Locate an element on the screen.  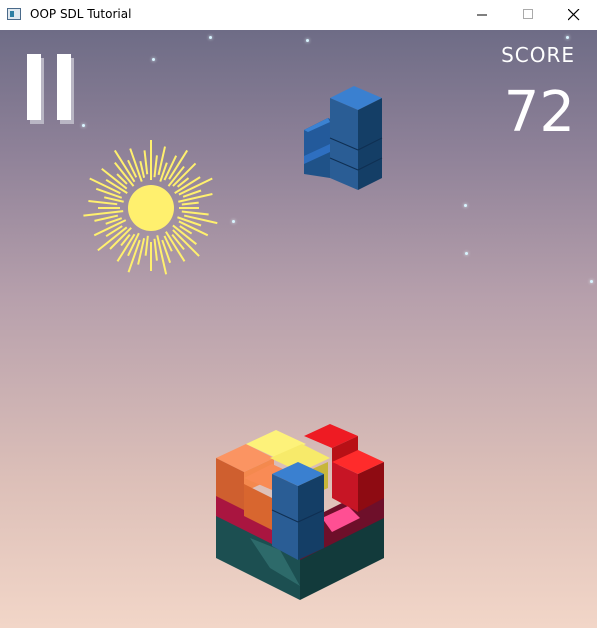
pause-icon is located at coordinates (50, 89).